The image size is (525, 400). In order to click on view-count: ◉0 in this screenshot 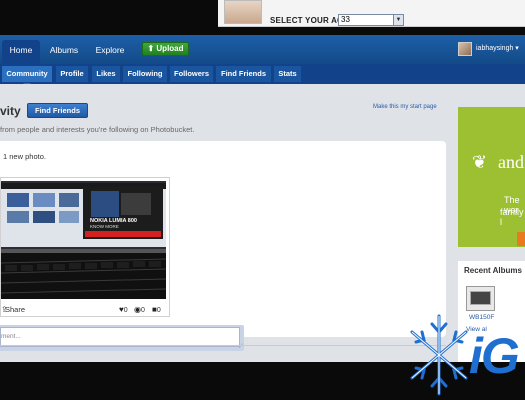, I will do `click(139, 309)`.